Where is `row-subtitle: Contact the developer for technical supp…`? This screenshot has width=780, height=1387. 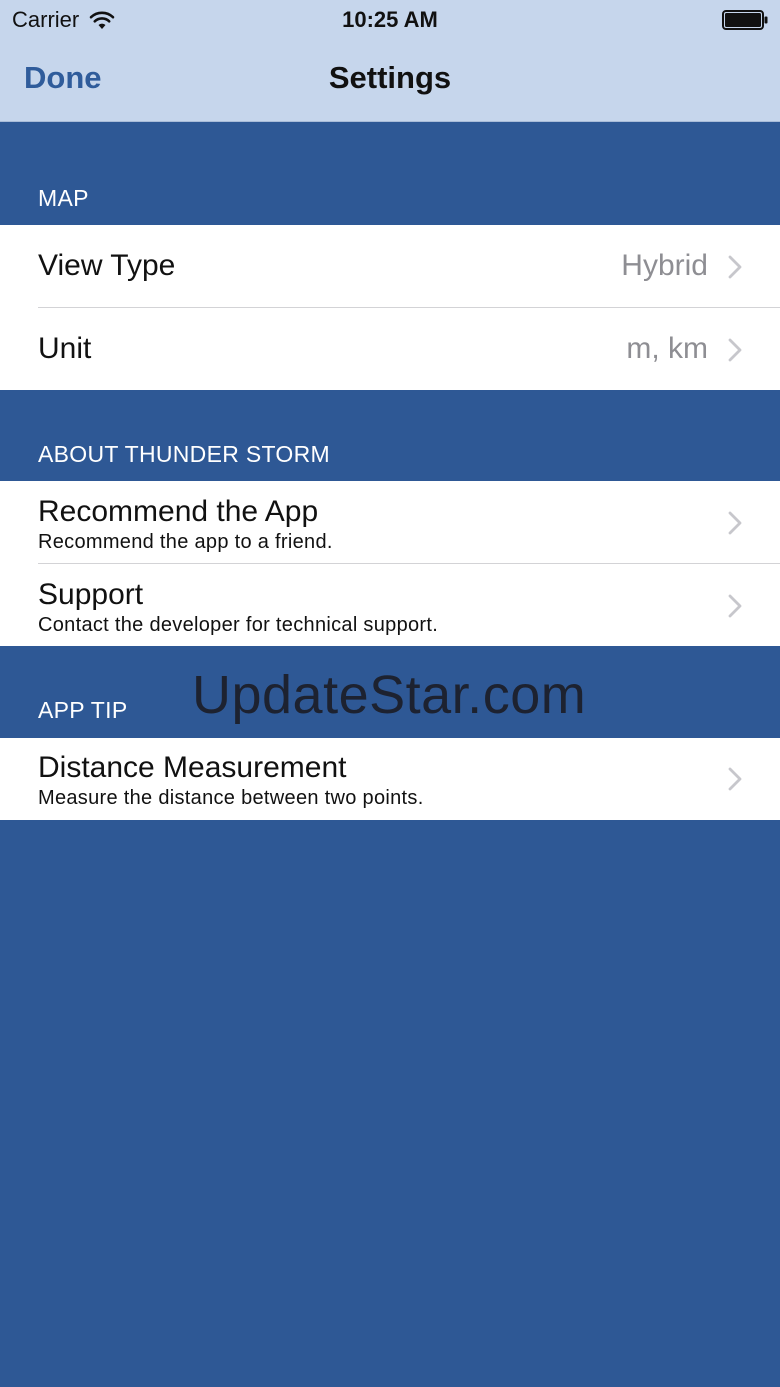 row-subtitle: Contact the developer for technical supp… is located at coordinates (238, 625).